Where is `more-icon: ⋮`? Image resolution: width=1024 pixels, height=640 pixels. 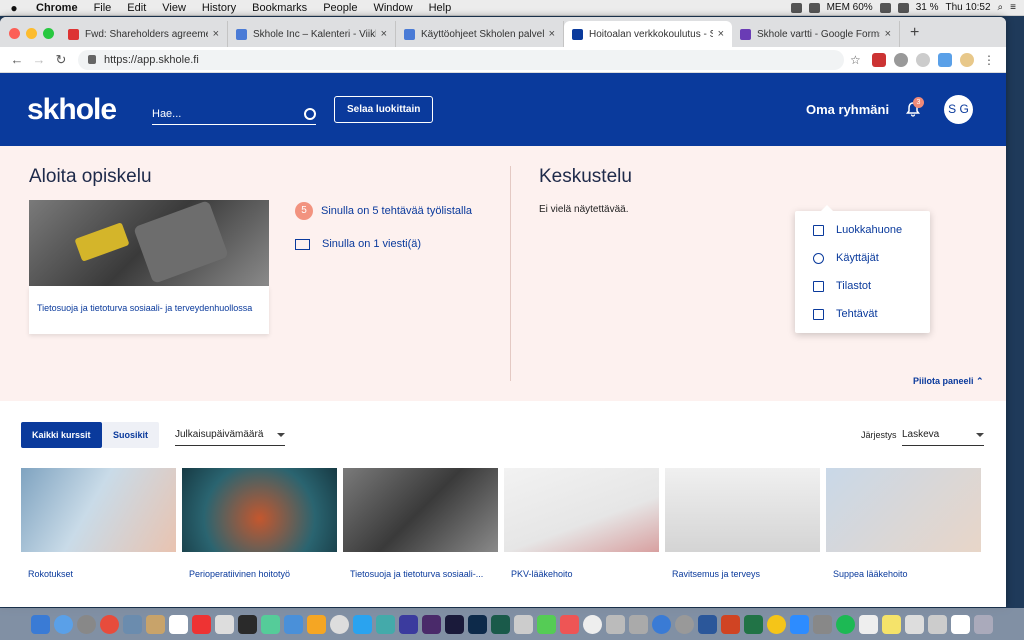
more-icon: ⋮ is located at coordinates (989, 60).